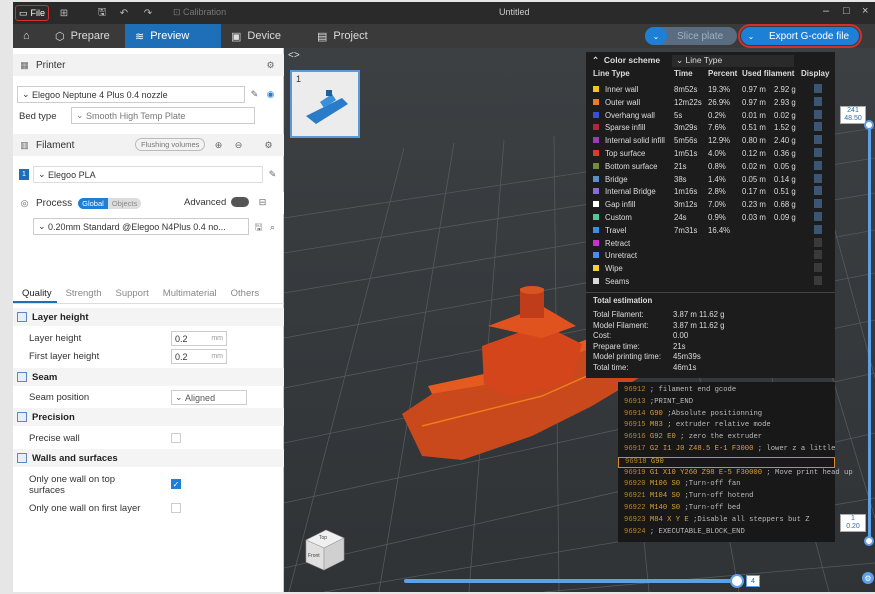 The image size is (875, 594). What do you see at coordinates (569, 581) in the screenshot?
I see `move-slider` at bounding box center [569, 581].